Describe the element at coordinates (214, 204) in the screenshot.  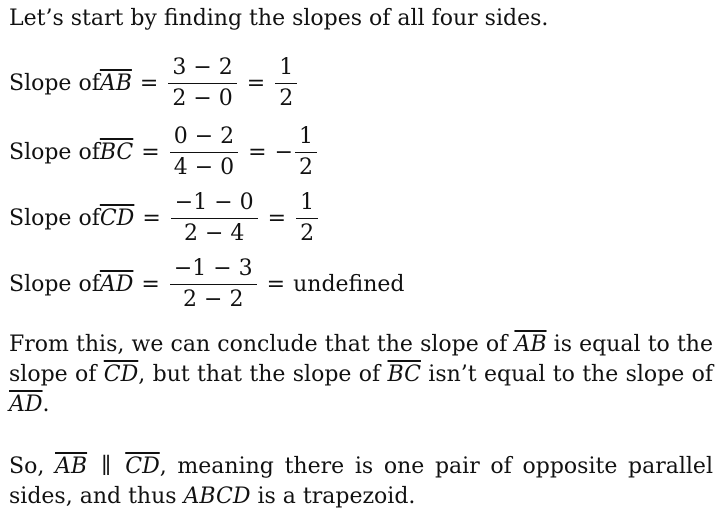
I see `numerator: −1 − 0` at that location.